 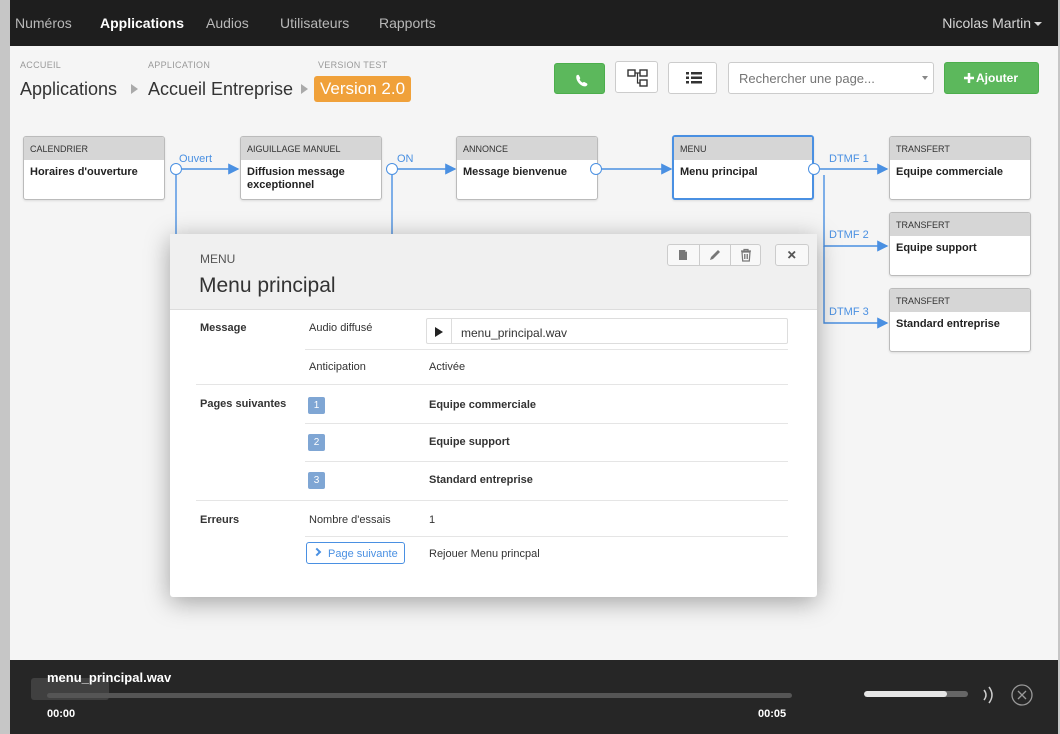 What do you see at coordinates (341, 328) in the screenshot?
I see `audio-label: Audio diffusé` at bounding box center [341, 328].